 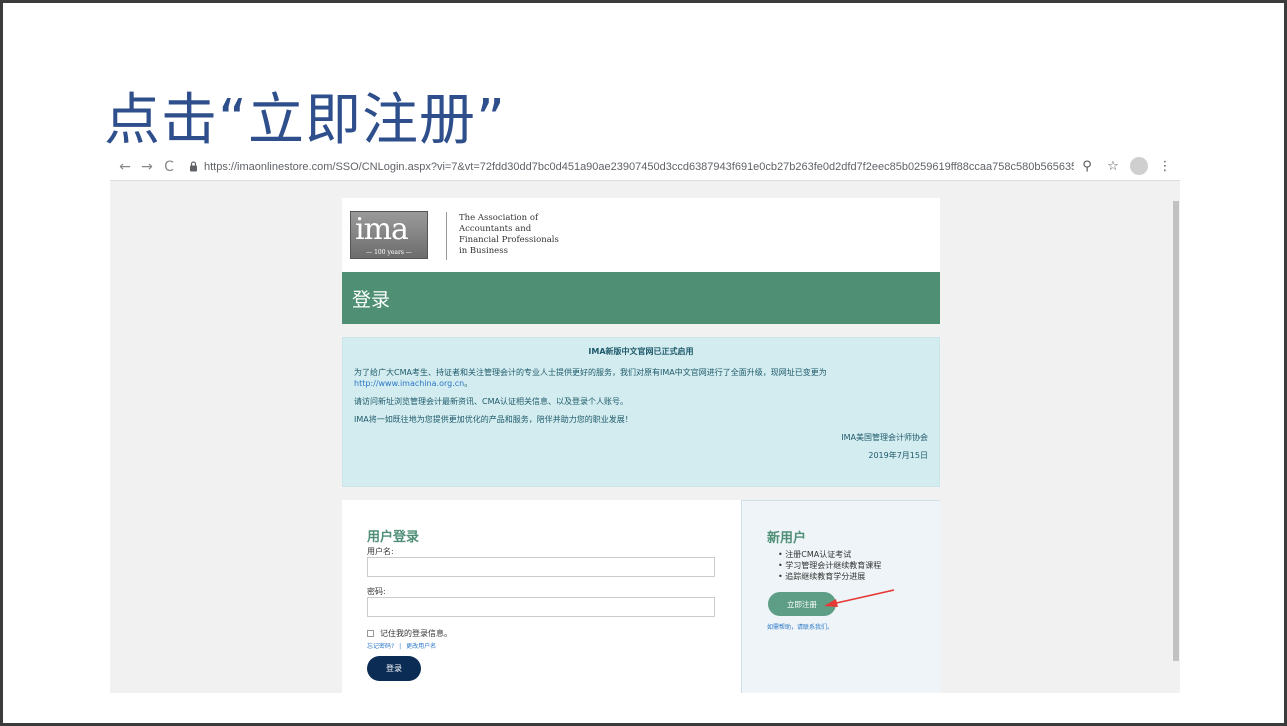 I want to click on ima-logo: ima — 100 years —, so click(x=389, y=235).